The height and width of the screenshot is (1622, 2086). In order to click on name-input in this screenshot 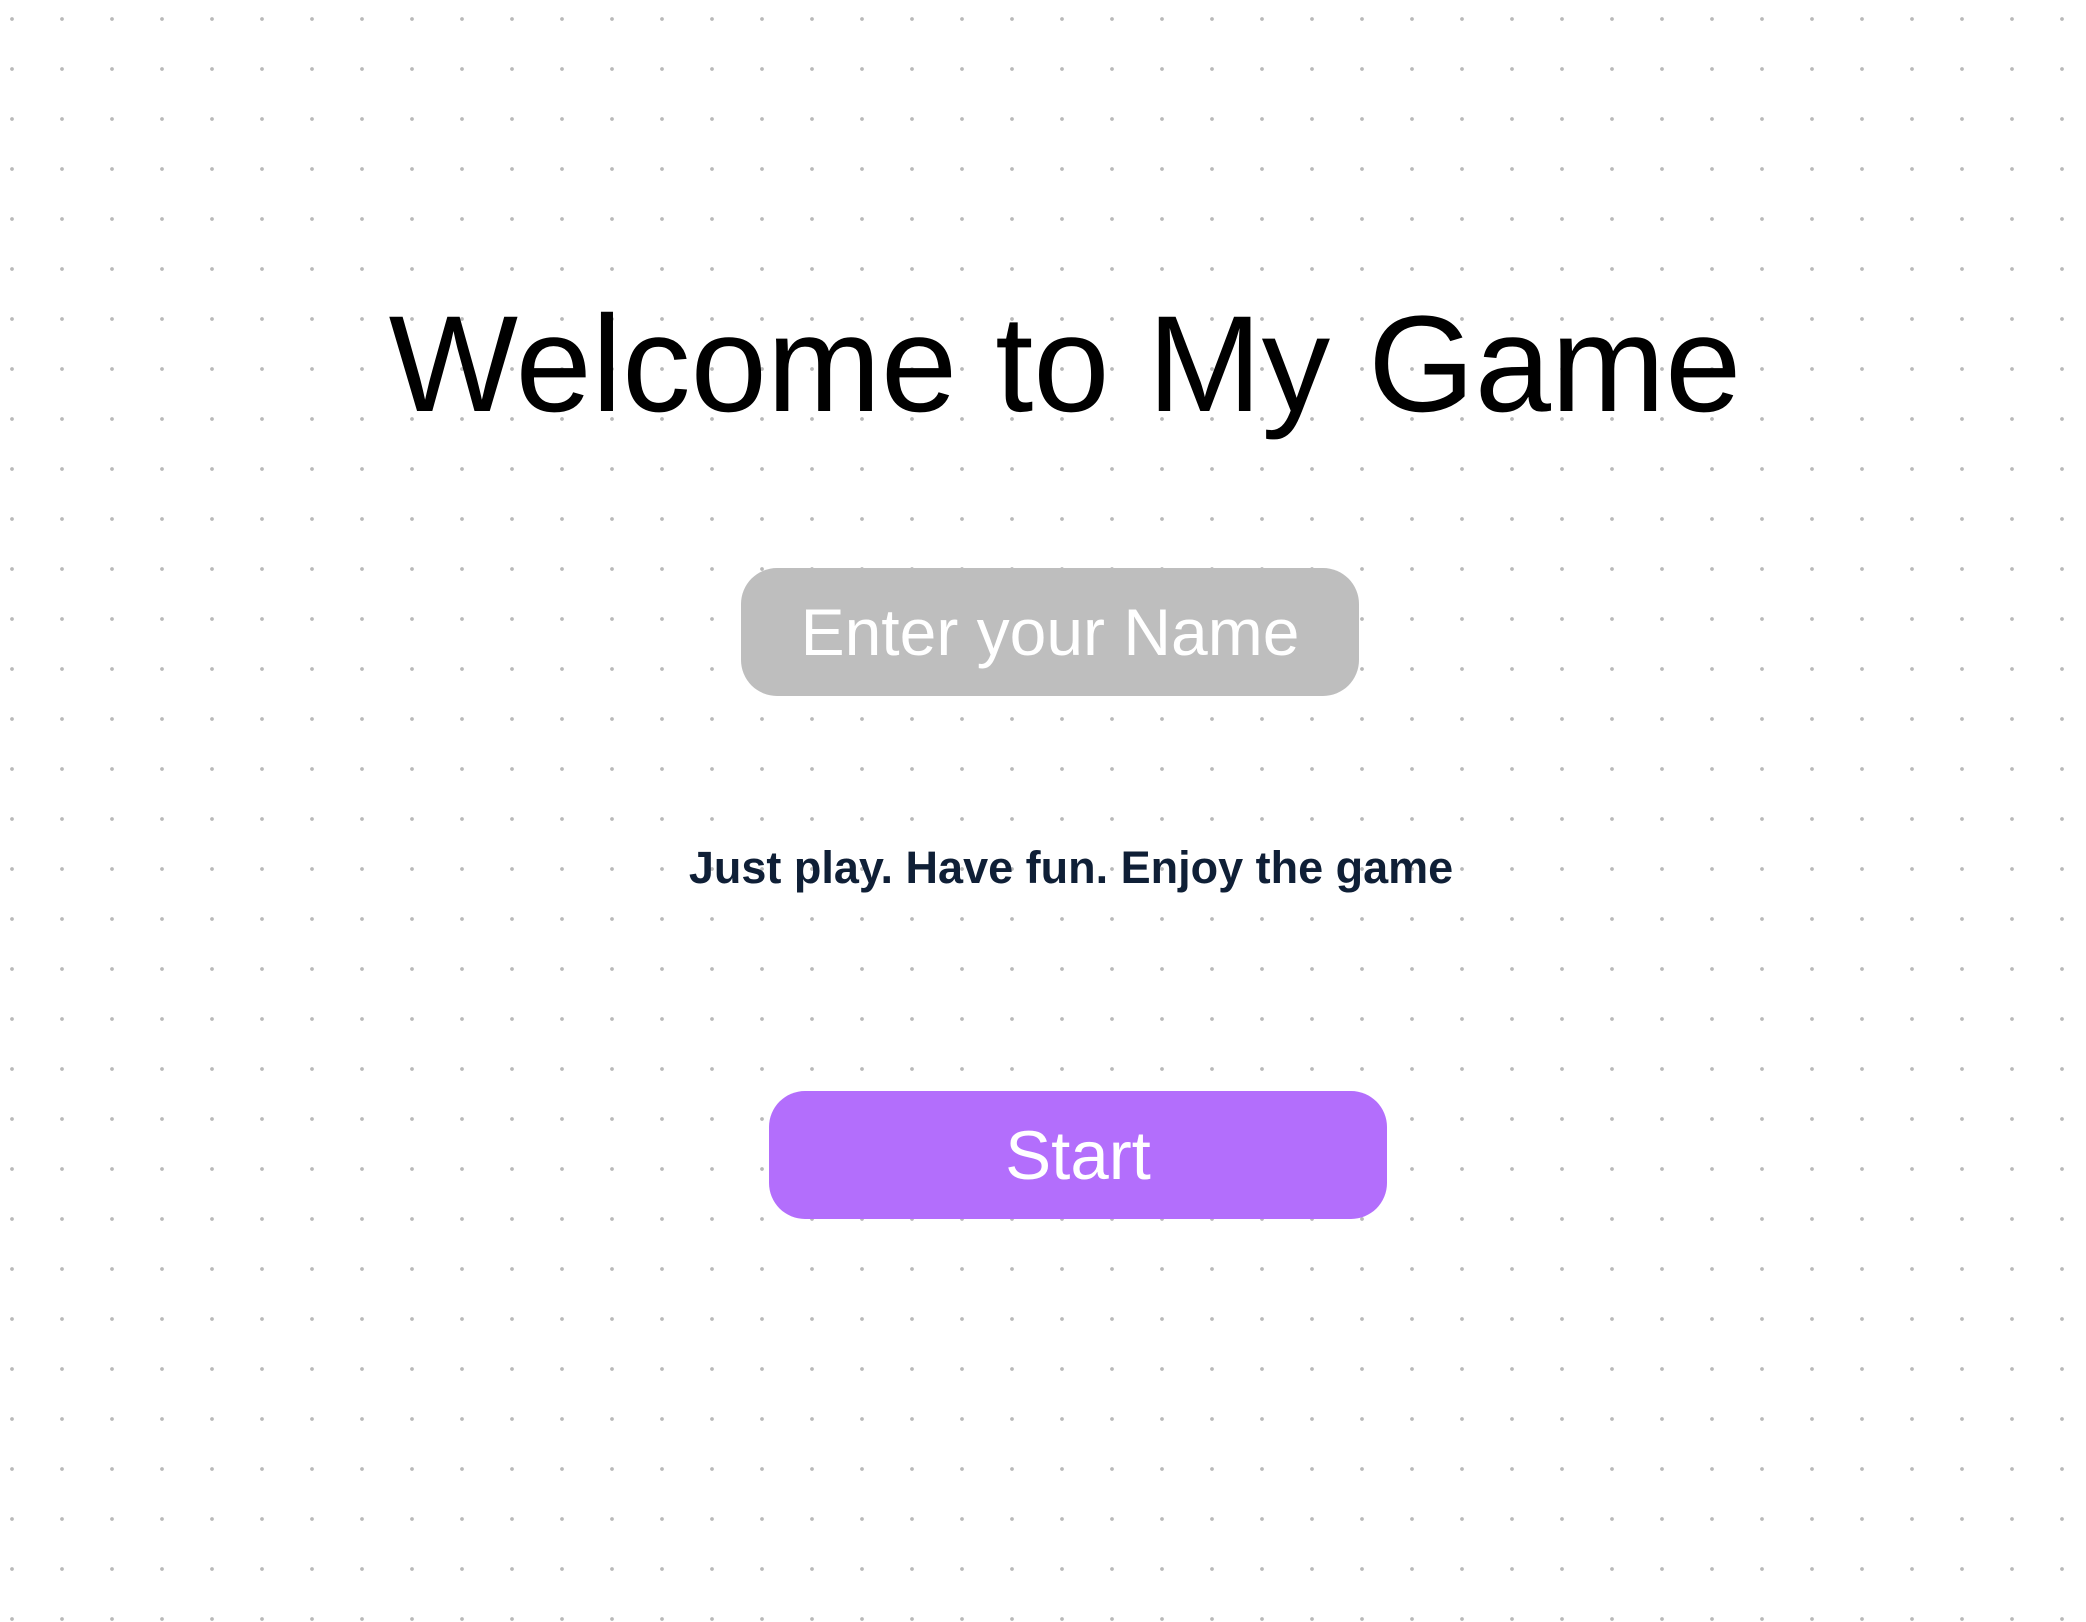, I will do `click(1050, 632)`.